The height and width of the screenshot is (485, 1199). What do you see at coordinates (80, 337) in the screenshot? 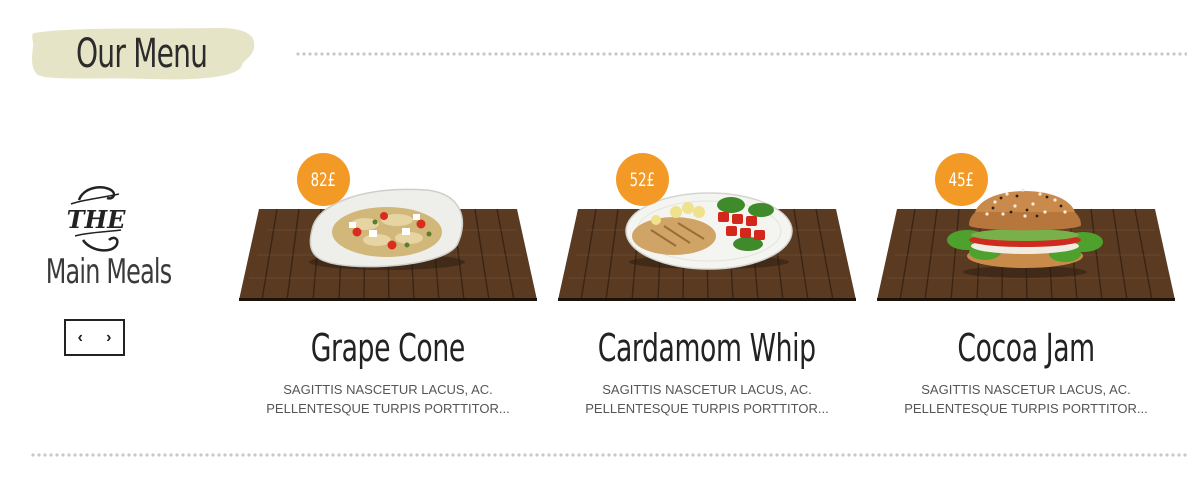
I see `prev-arrow-icon: ‹` at bounding box center [80, 337].